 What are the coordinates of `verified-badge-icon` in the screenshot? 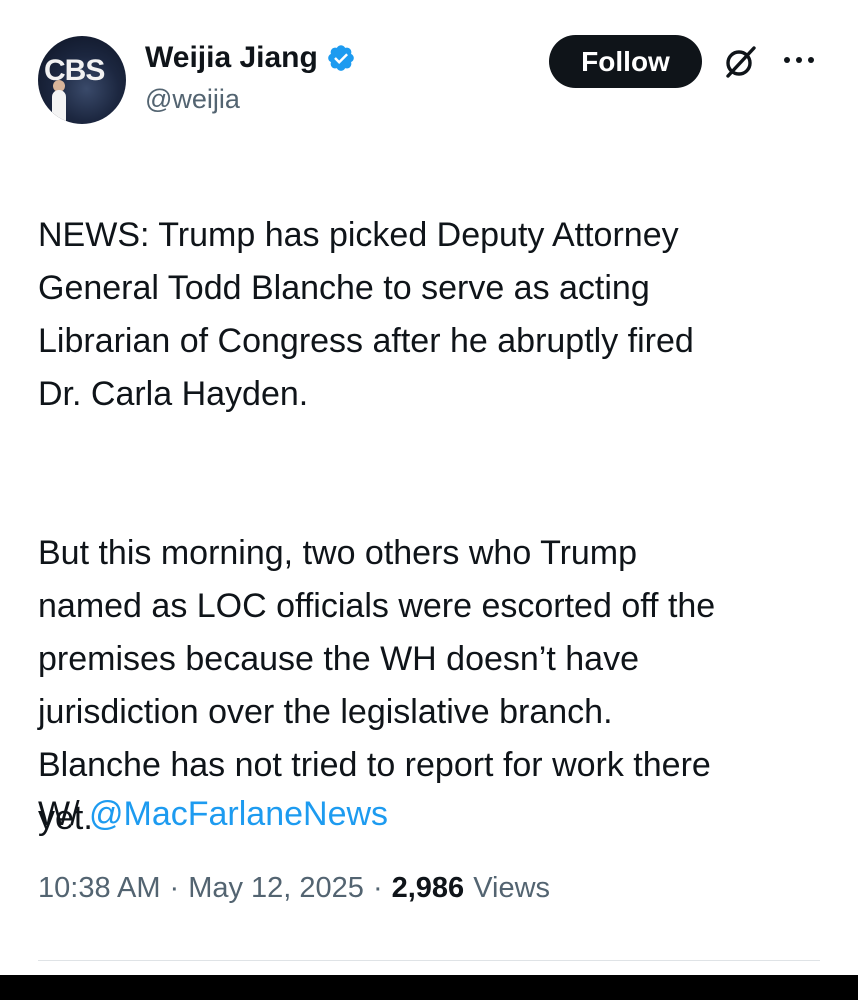 It's located at (341, 58).